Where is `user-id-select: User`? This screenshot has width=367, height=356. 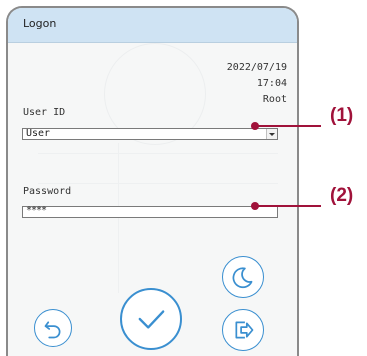
user-id-select: User is located at coordinates (150, 134).